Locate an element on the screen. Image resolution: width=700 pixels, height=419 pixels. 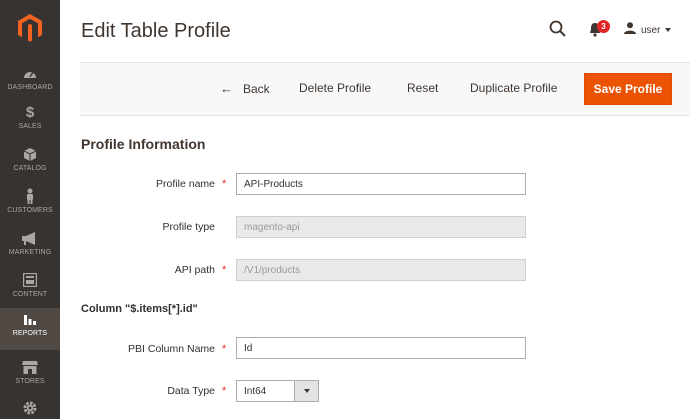
sidebar-item-catalog: CATALOG is located at coordinates (30, 164).